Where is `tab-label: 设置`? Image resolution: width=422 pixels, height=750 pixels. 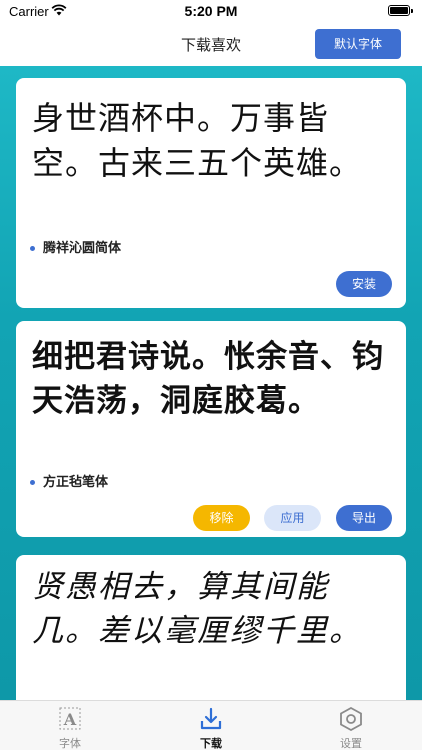
tab-label: 设置 is located at coordinates (351, 743).